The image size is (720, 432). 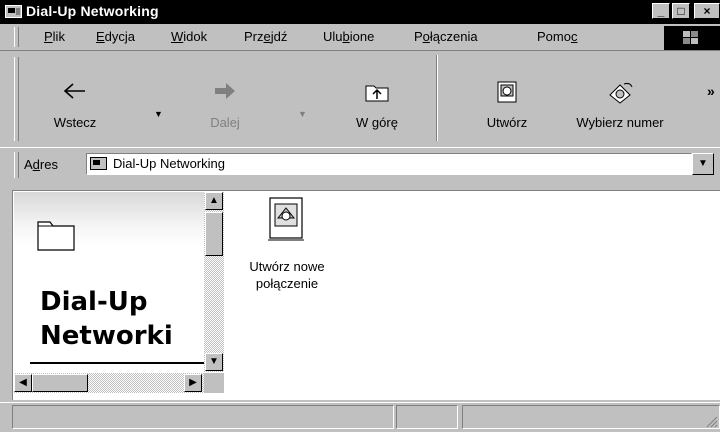 What do you see at coordinates (426, 36) in the screenshot?
I see `menu-connections-key: o` at bounding box center [426, 36].